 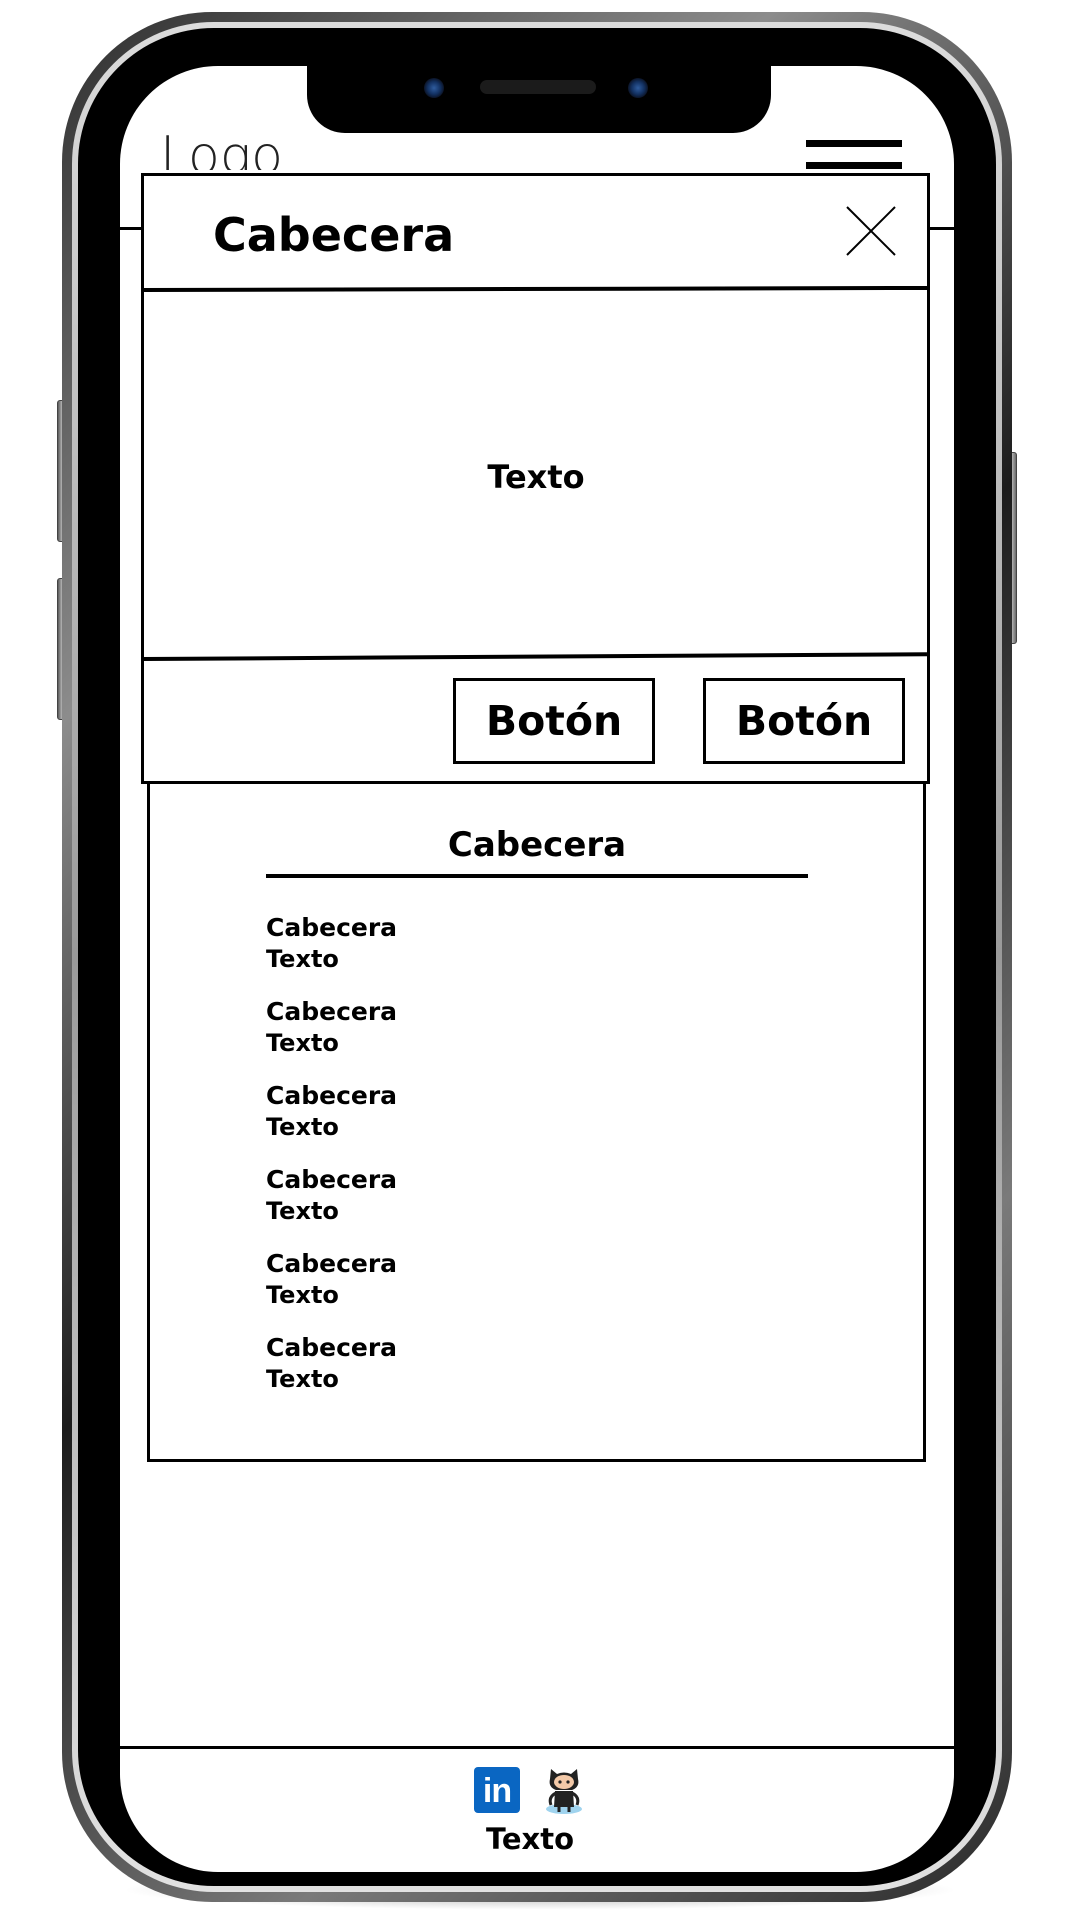 What do you see at coordinates (871, 231) in the screenshot?
I see `close-icon` at bounding box center [871, 231].